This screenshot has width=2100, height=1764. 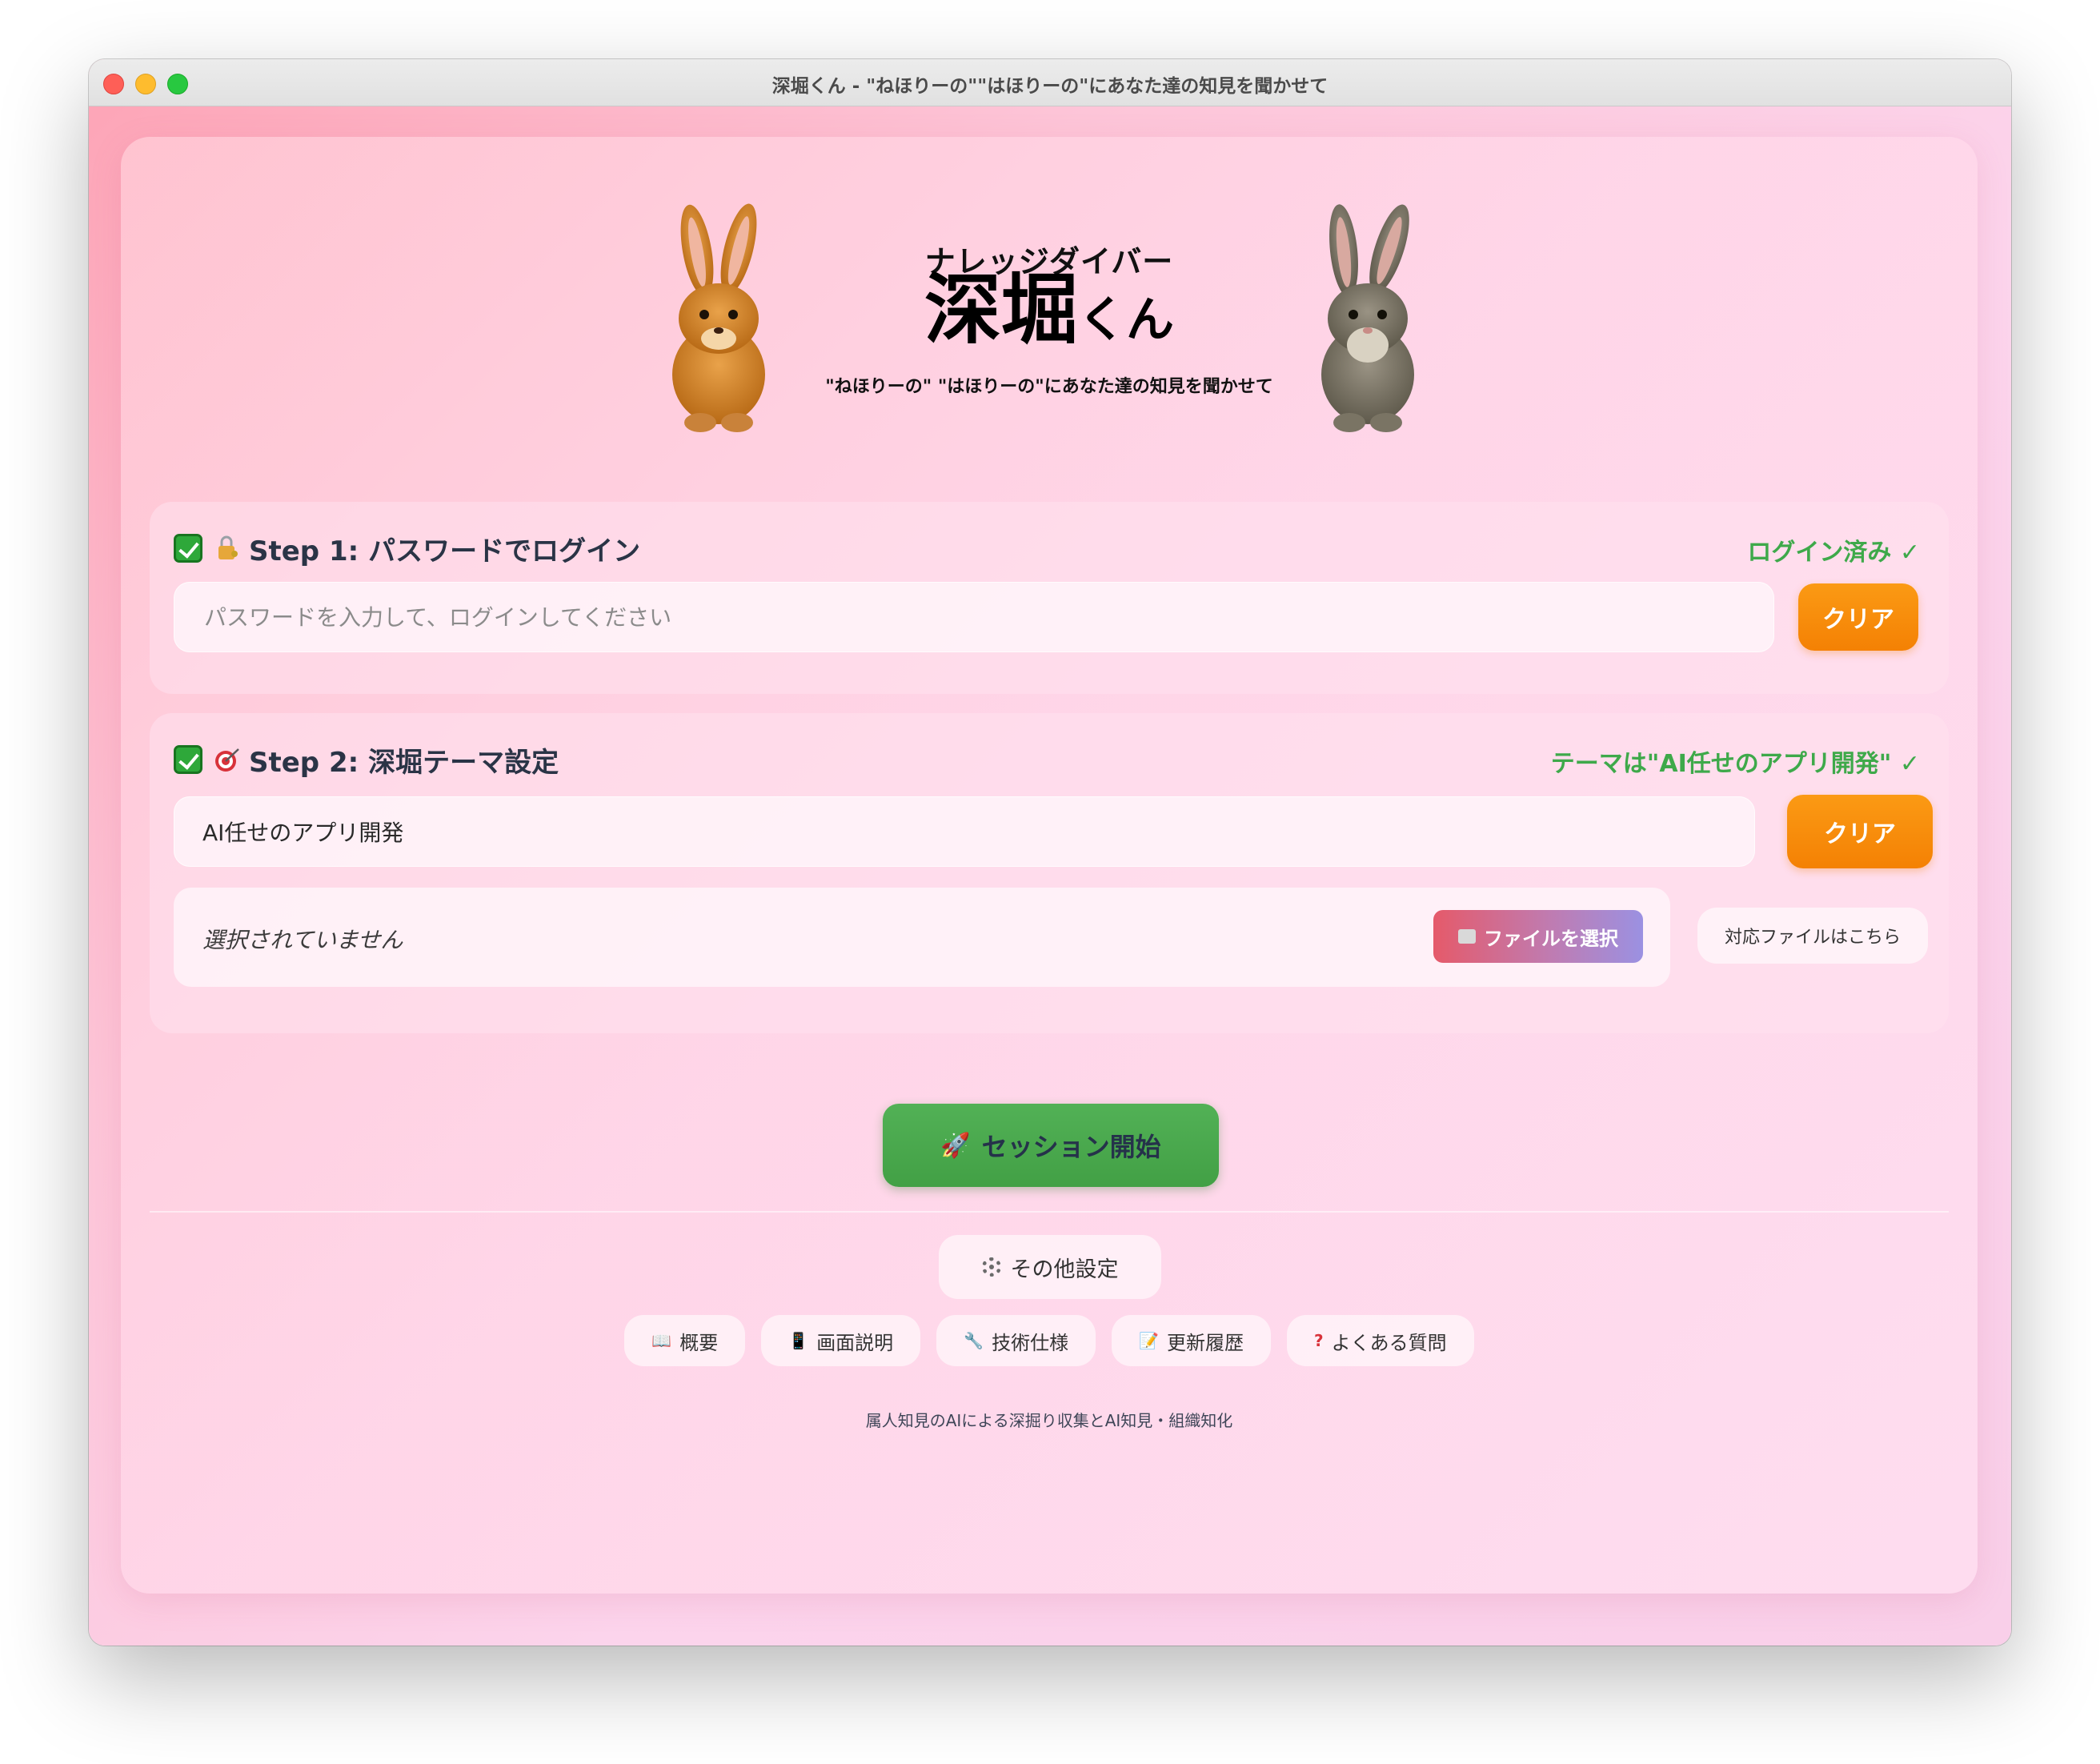 I want to click on theme-input-value: AI任せのアプリ開発, so click(x=302, y=832).